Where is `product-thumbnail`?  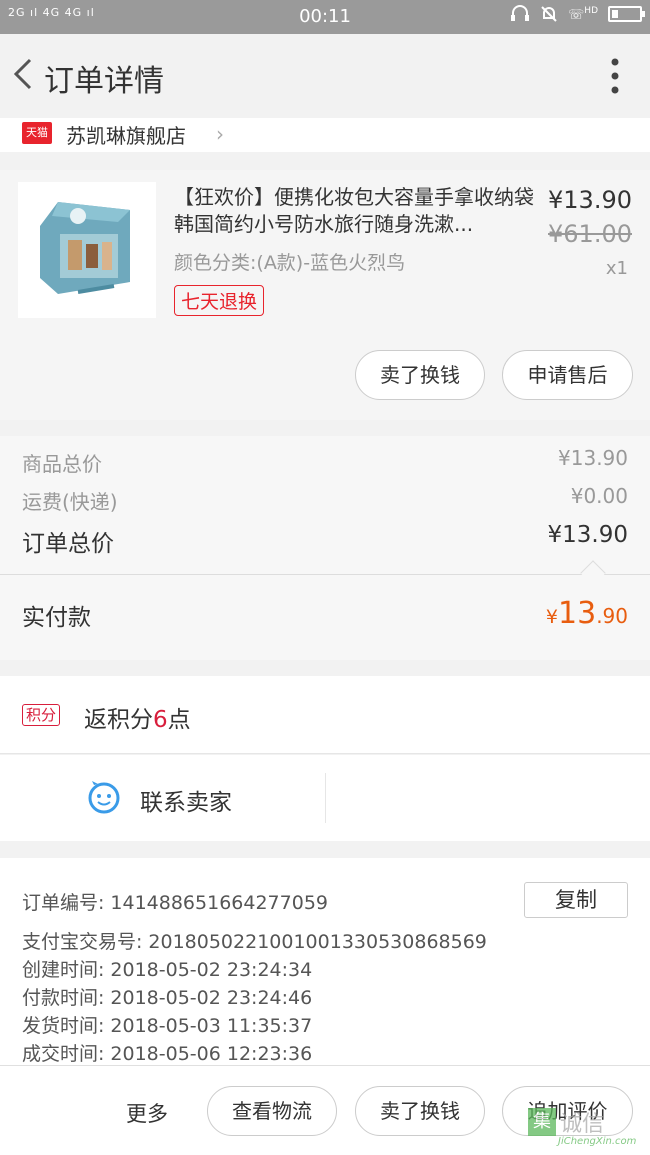
product-thumbnail is located at coordinates (87, 250).